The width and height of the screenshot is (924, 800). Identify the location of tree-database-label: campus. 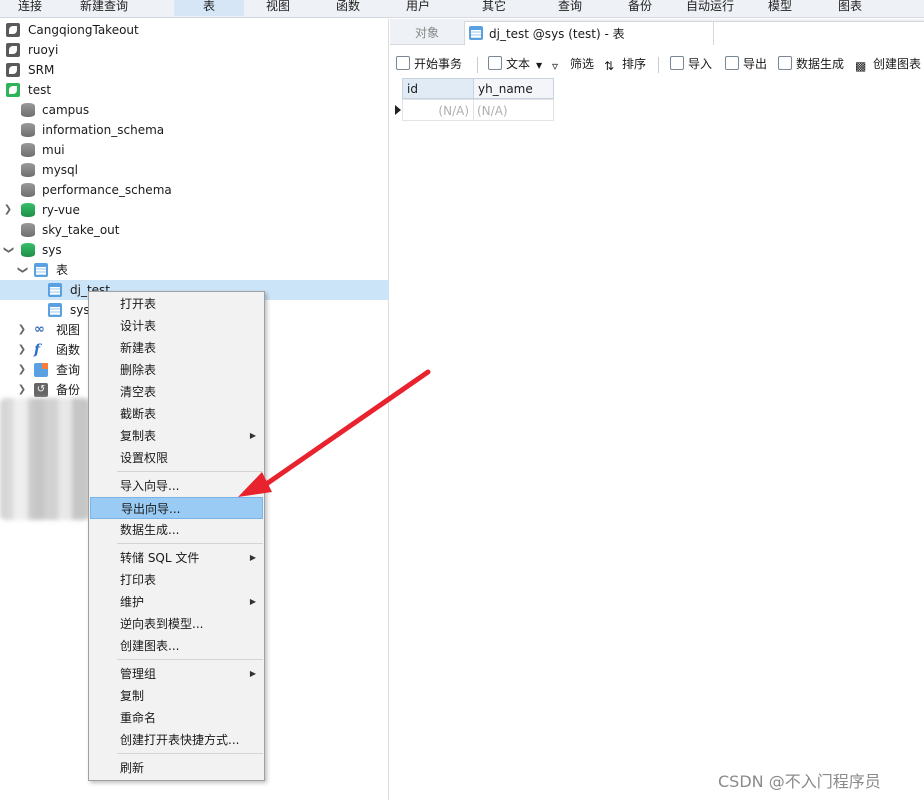
(66, 110).